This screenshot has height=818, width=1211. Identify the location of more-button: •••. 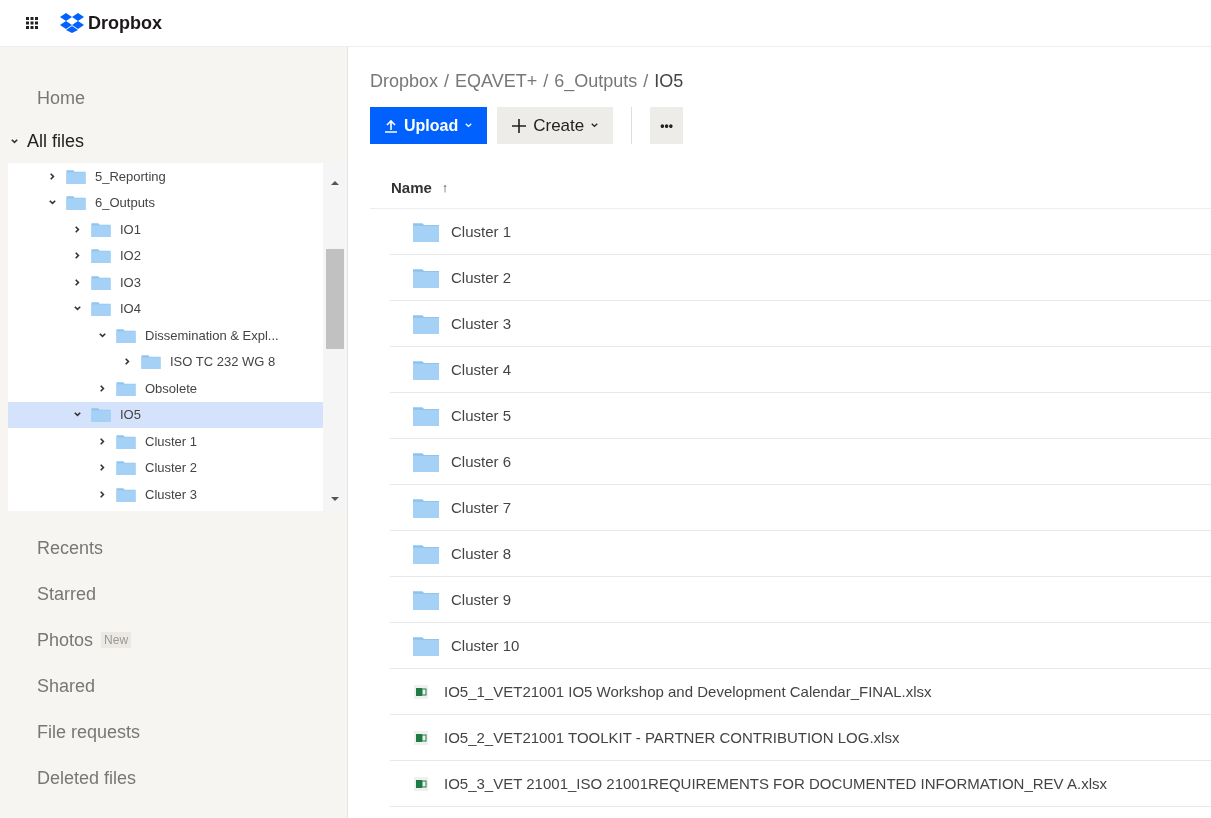
(666, 125).